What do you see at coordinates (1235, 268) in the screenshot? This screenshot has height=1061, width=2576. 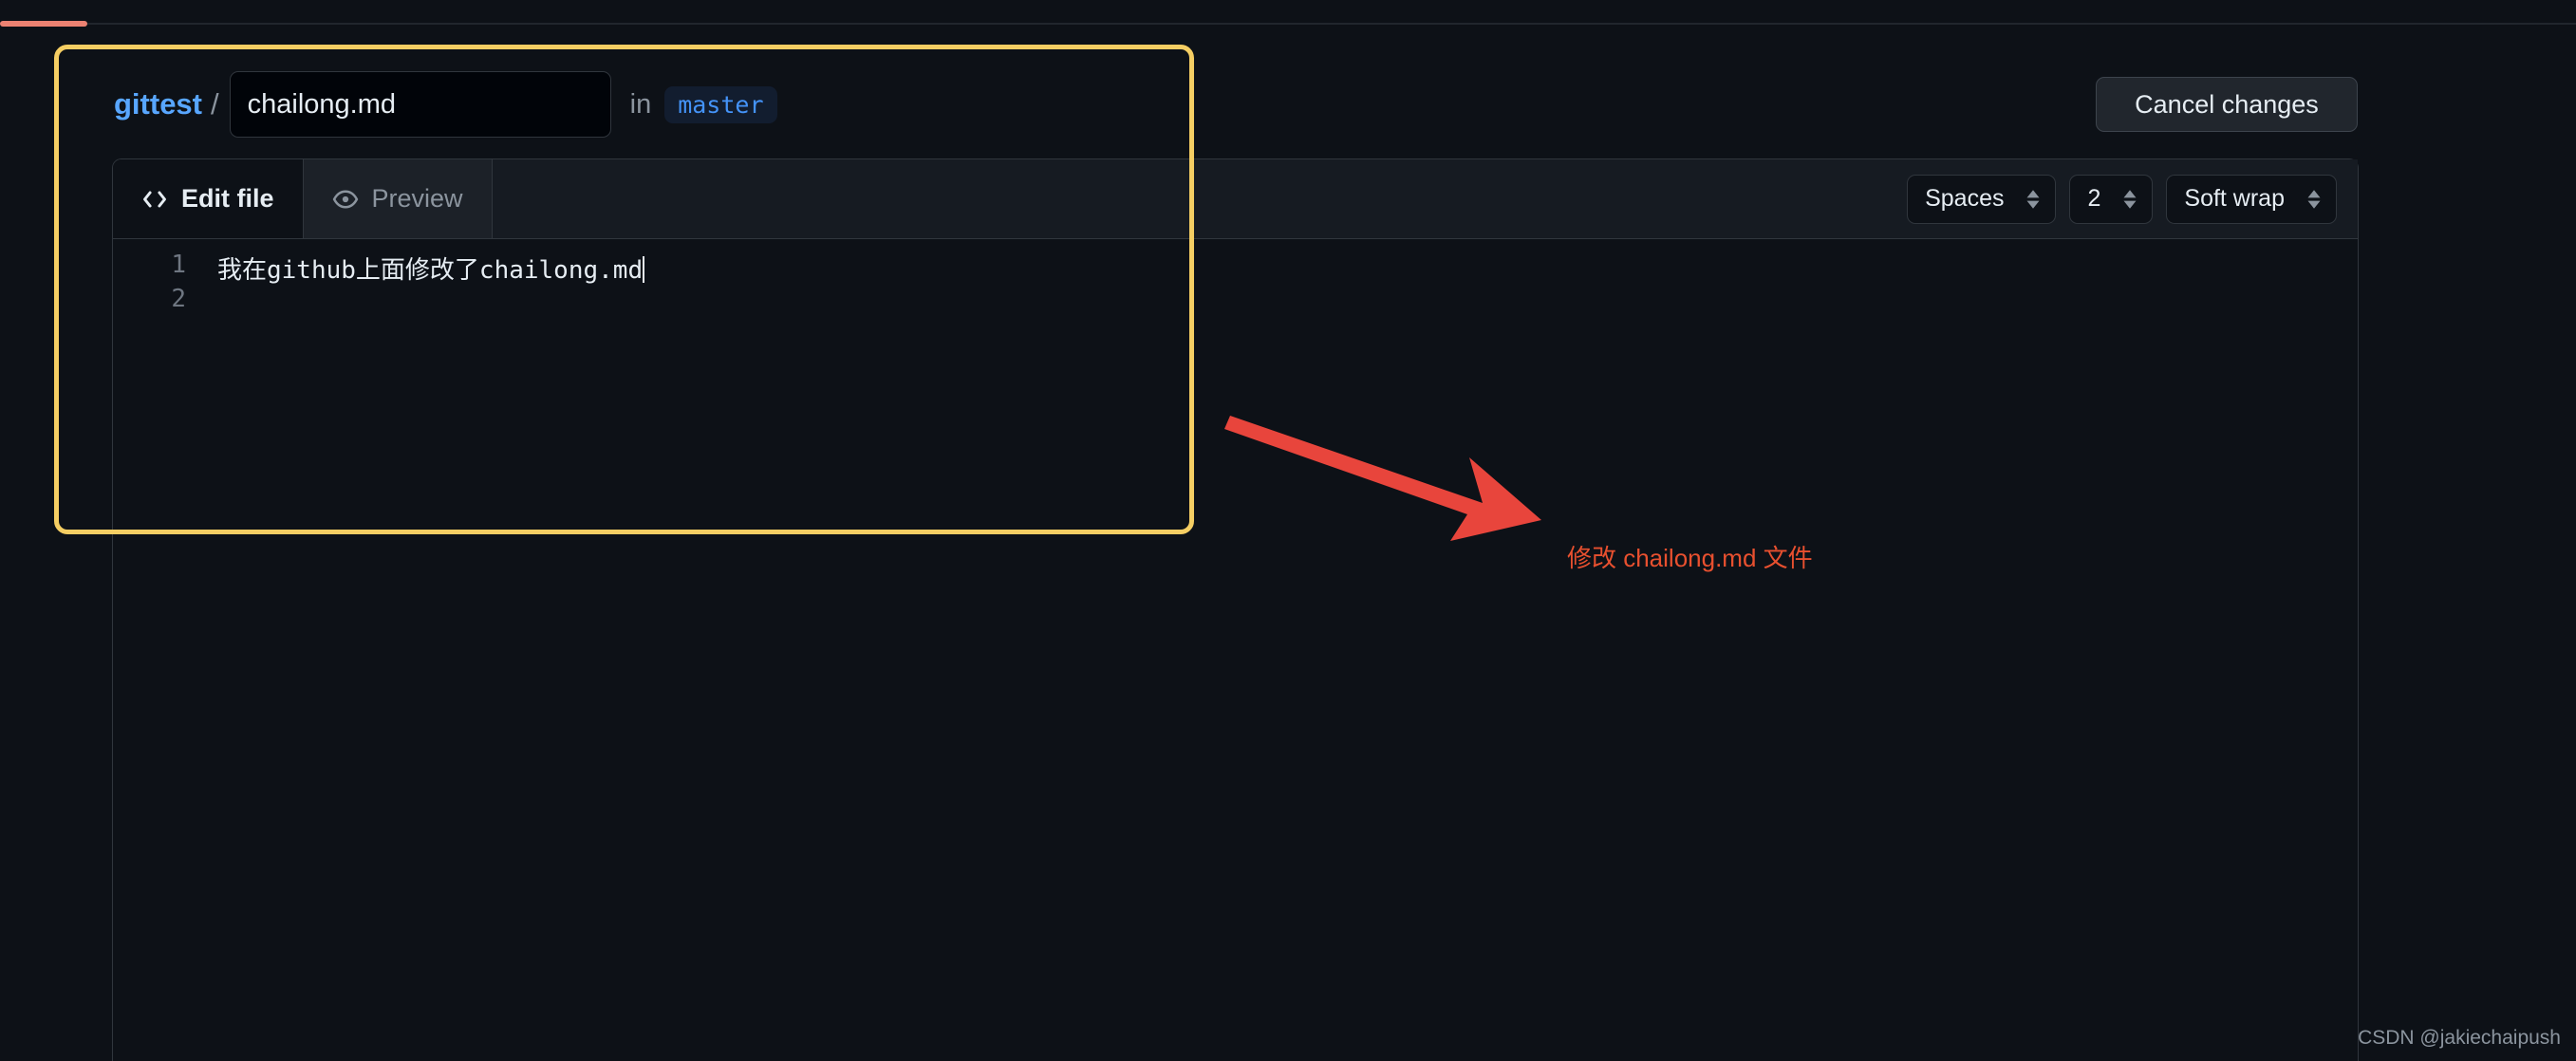 I see `code-line: 1 我在github上面修改了chailong.md` at bounding box center [1235, 268].